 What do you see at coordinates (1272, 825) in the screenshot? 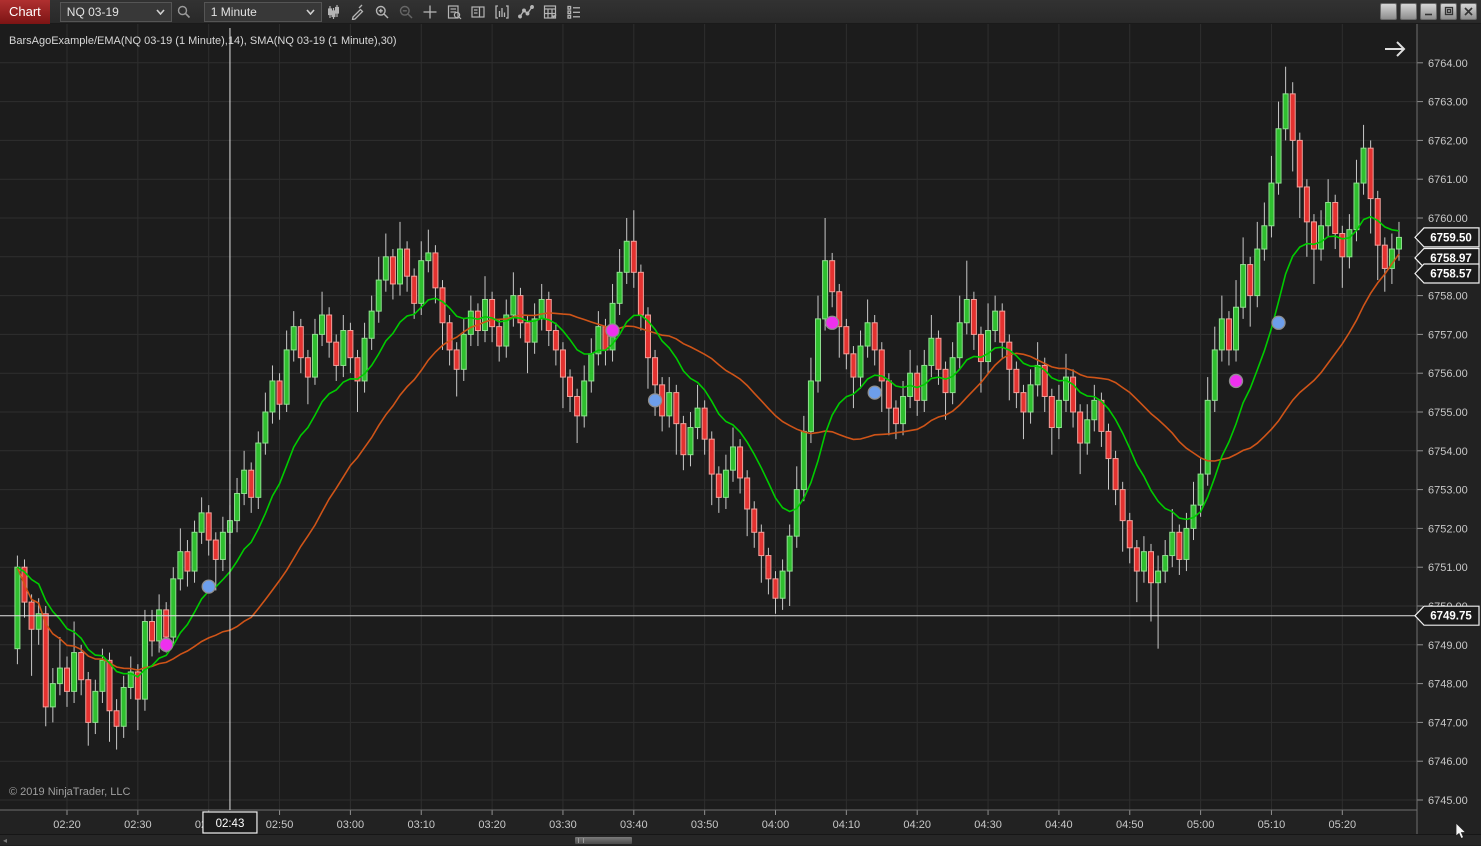
I see `svg-text: 05:10` at bounding box center [1272, 825].